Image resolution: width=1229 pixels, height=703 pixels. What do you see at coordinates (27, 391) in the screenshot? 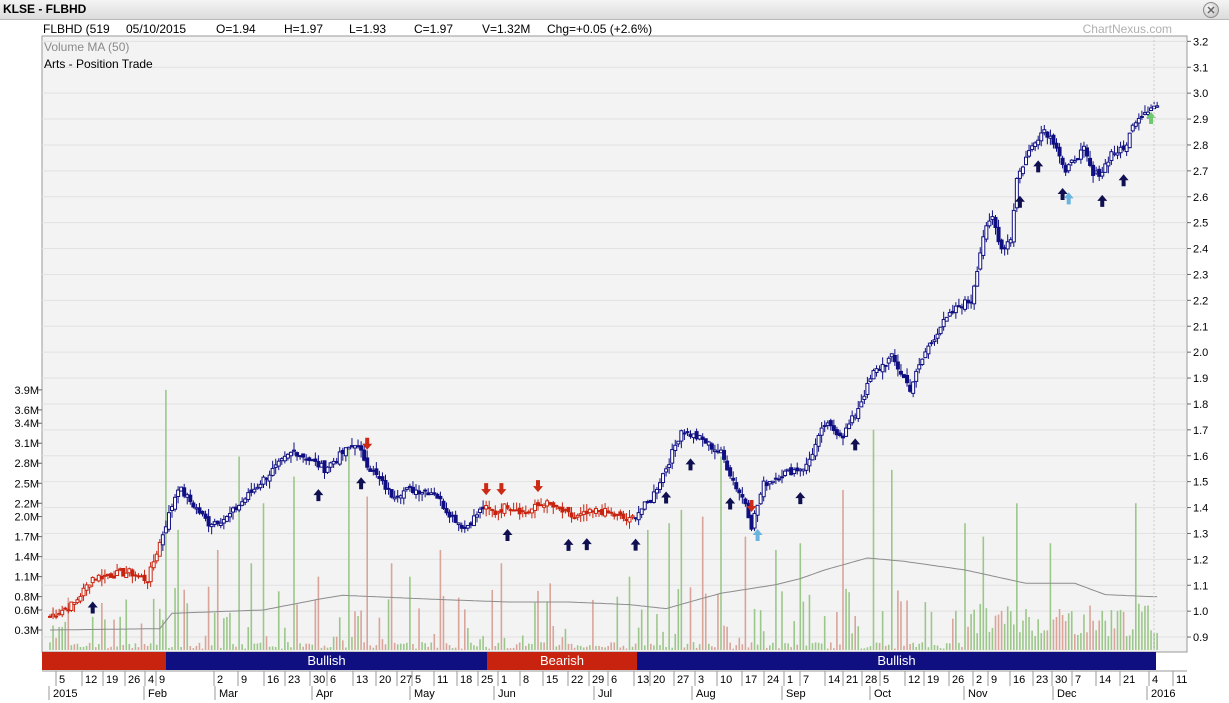
I see `volume-tick-label: 3.9M` at bounding box center [27, 391].